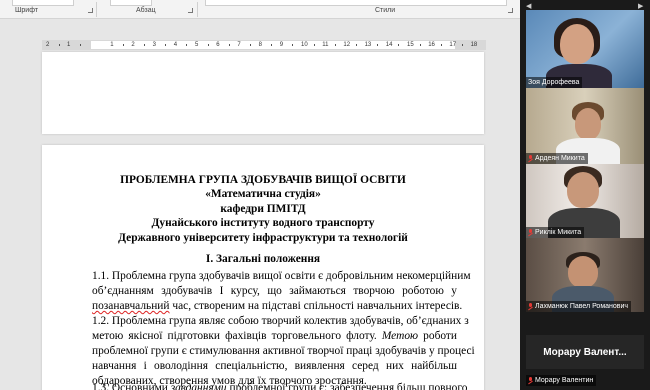 The width and height of the screenshot is (650, 390). Describe the element at coordinates (264, 45) in the screenshot. I see `horizontal-ruler: 2 1 1 2 3 4 5 6 7 8 9 10 11 12 13 14 15 16 17 18` at that location.